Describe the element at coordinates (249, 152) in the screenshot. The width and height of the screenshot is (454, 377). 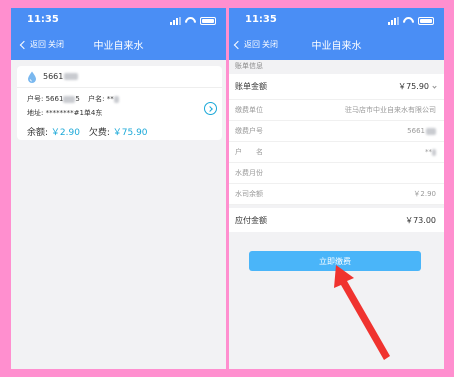
I see `account-name-label: 户 名` at that location.